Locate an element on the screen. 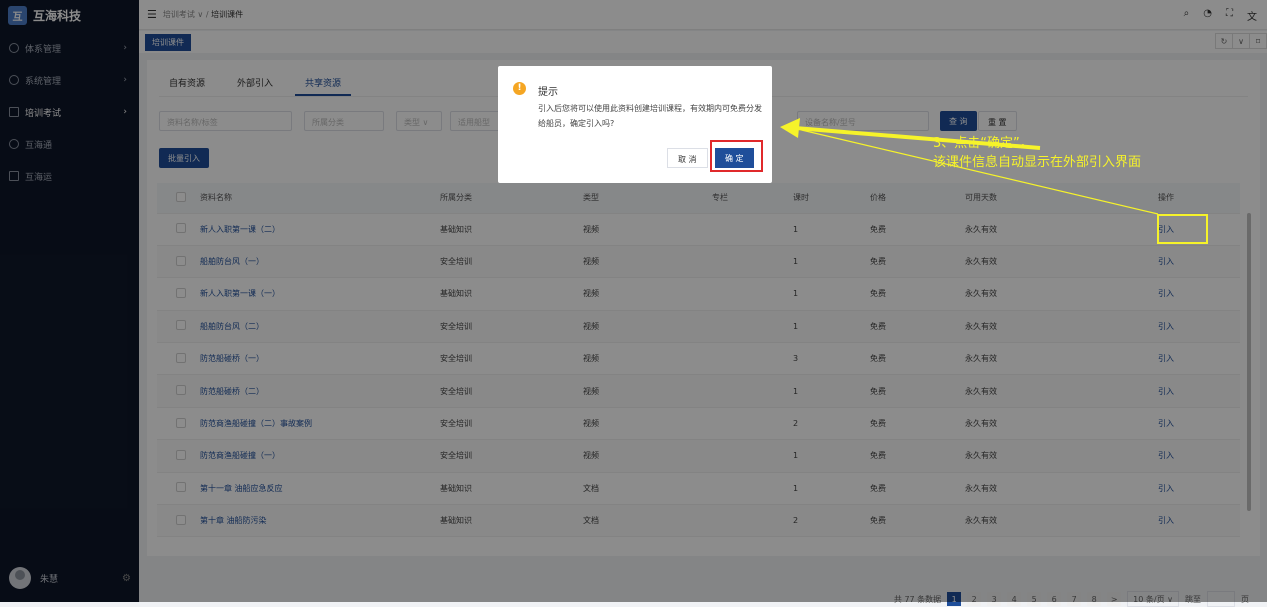 Image resolution: width=1267 pixels, height=607 pixels. step-annotation: 3、点击“确定”， 该课件信息自动显示在外部引入界面 is located at coordinates (1037, 153).